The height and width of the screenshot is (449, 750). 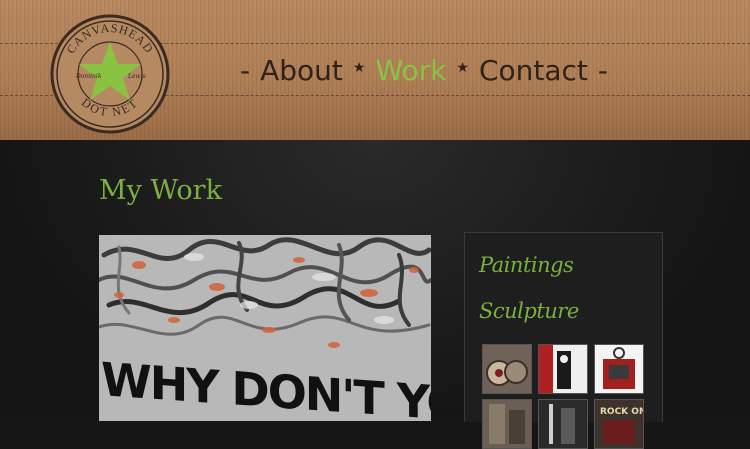 I want to click on page-title: My Work, so click(x=160, y=190).